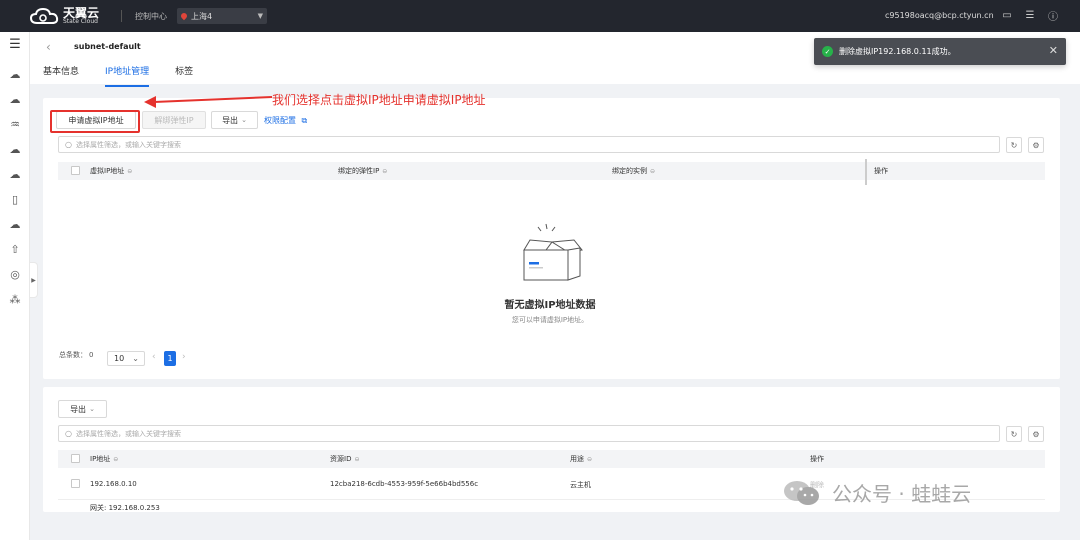 Image resolution: width=1080 pixels, height=540 pixels. I want to click on total-label: 总条数：, so click(73, 355).